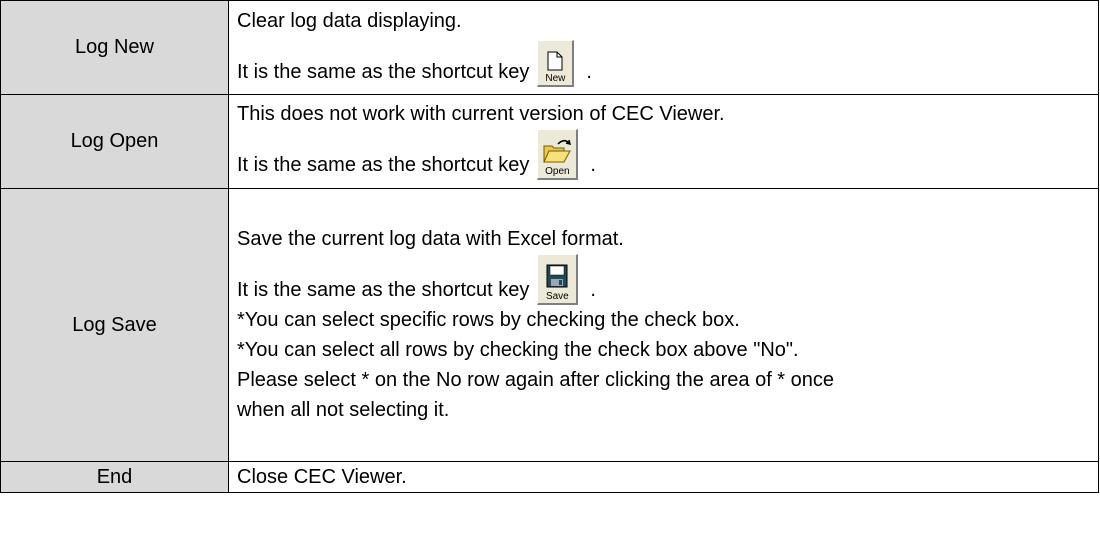  I want to click on shortcut-line: It is the same as the shortcut key New ., so click(667, 63).